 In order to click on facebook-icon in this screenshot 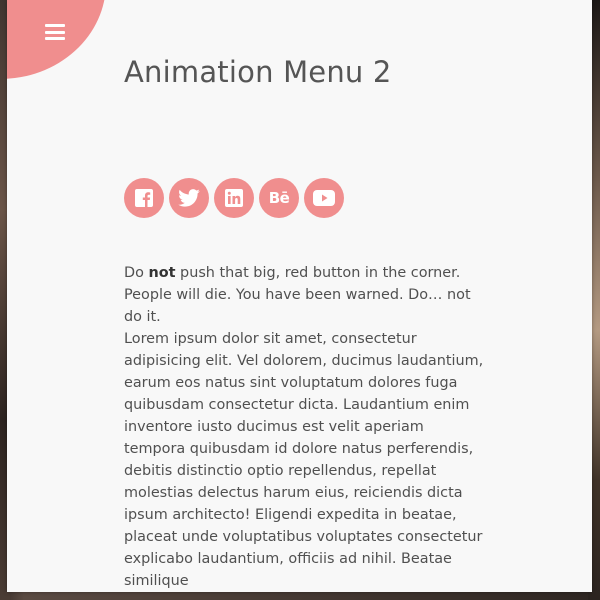, I will do `click(144, 198)`.